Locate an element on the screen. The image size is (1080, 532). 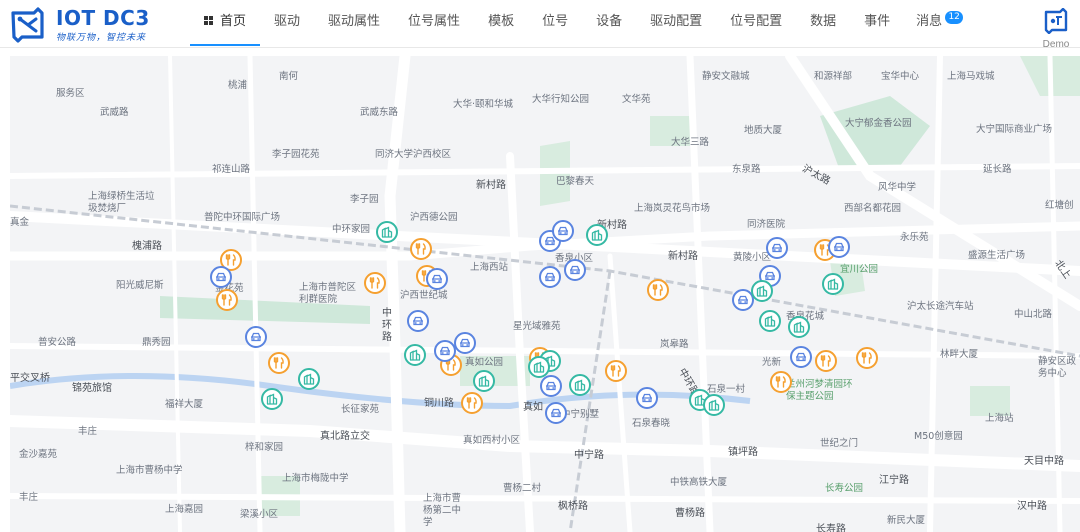
nav-home: 首页 is located at coordinates (225, 23).